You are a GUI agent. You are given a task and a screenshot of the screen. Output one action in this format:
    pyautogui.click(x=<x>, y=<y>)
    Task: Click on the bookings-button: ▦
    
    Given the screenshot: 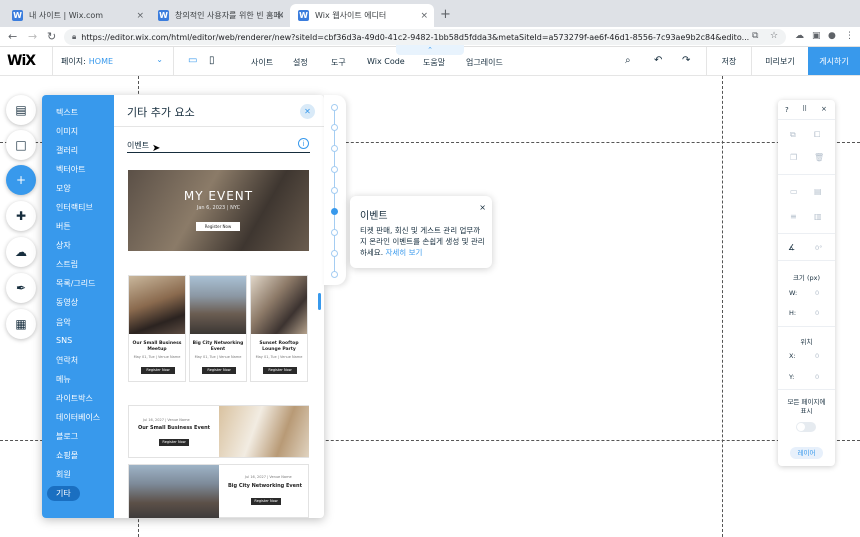 What is the action you would take?
    pyautogui.click(x=21, y=324)
    